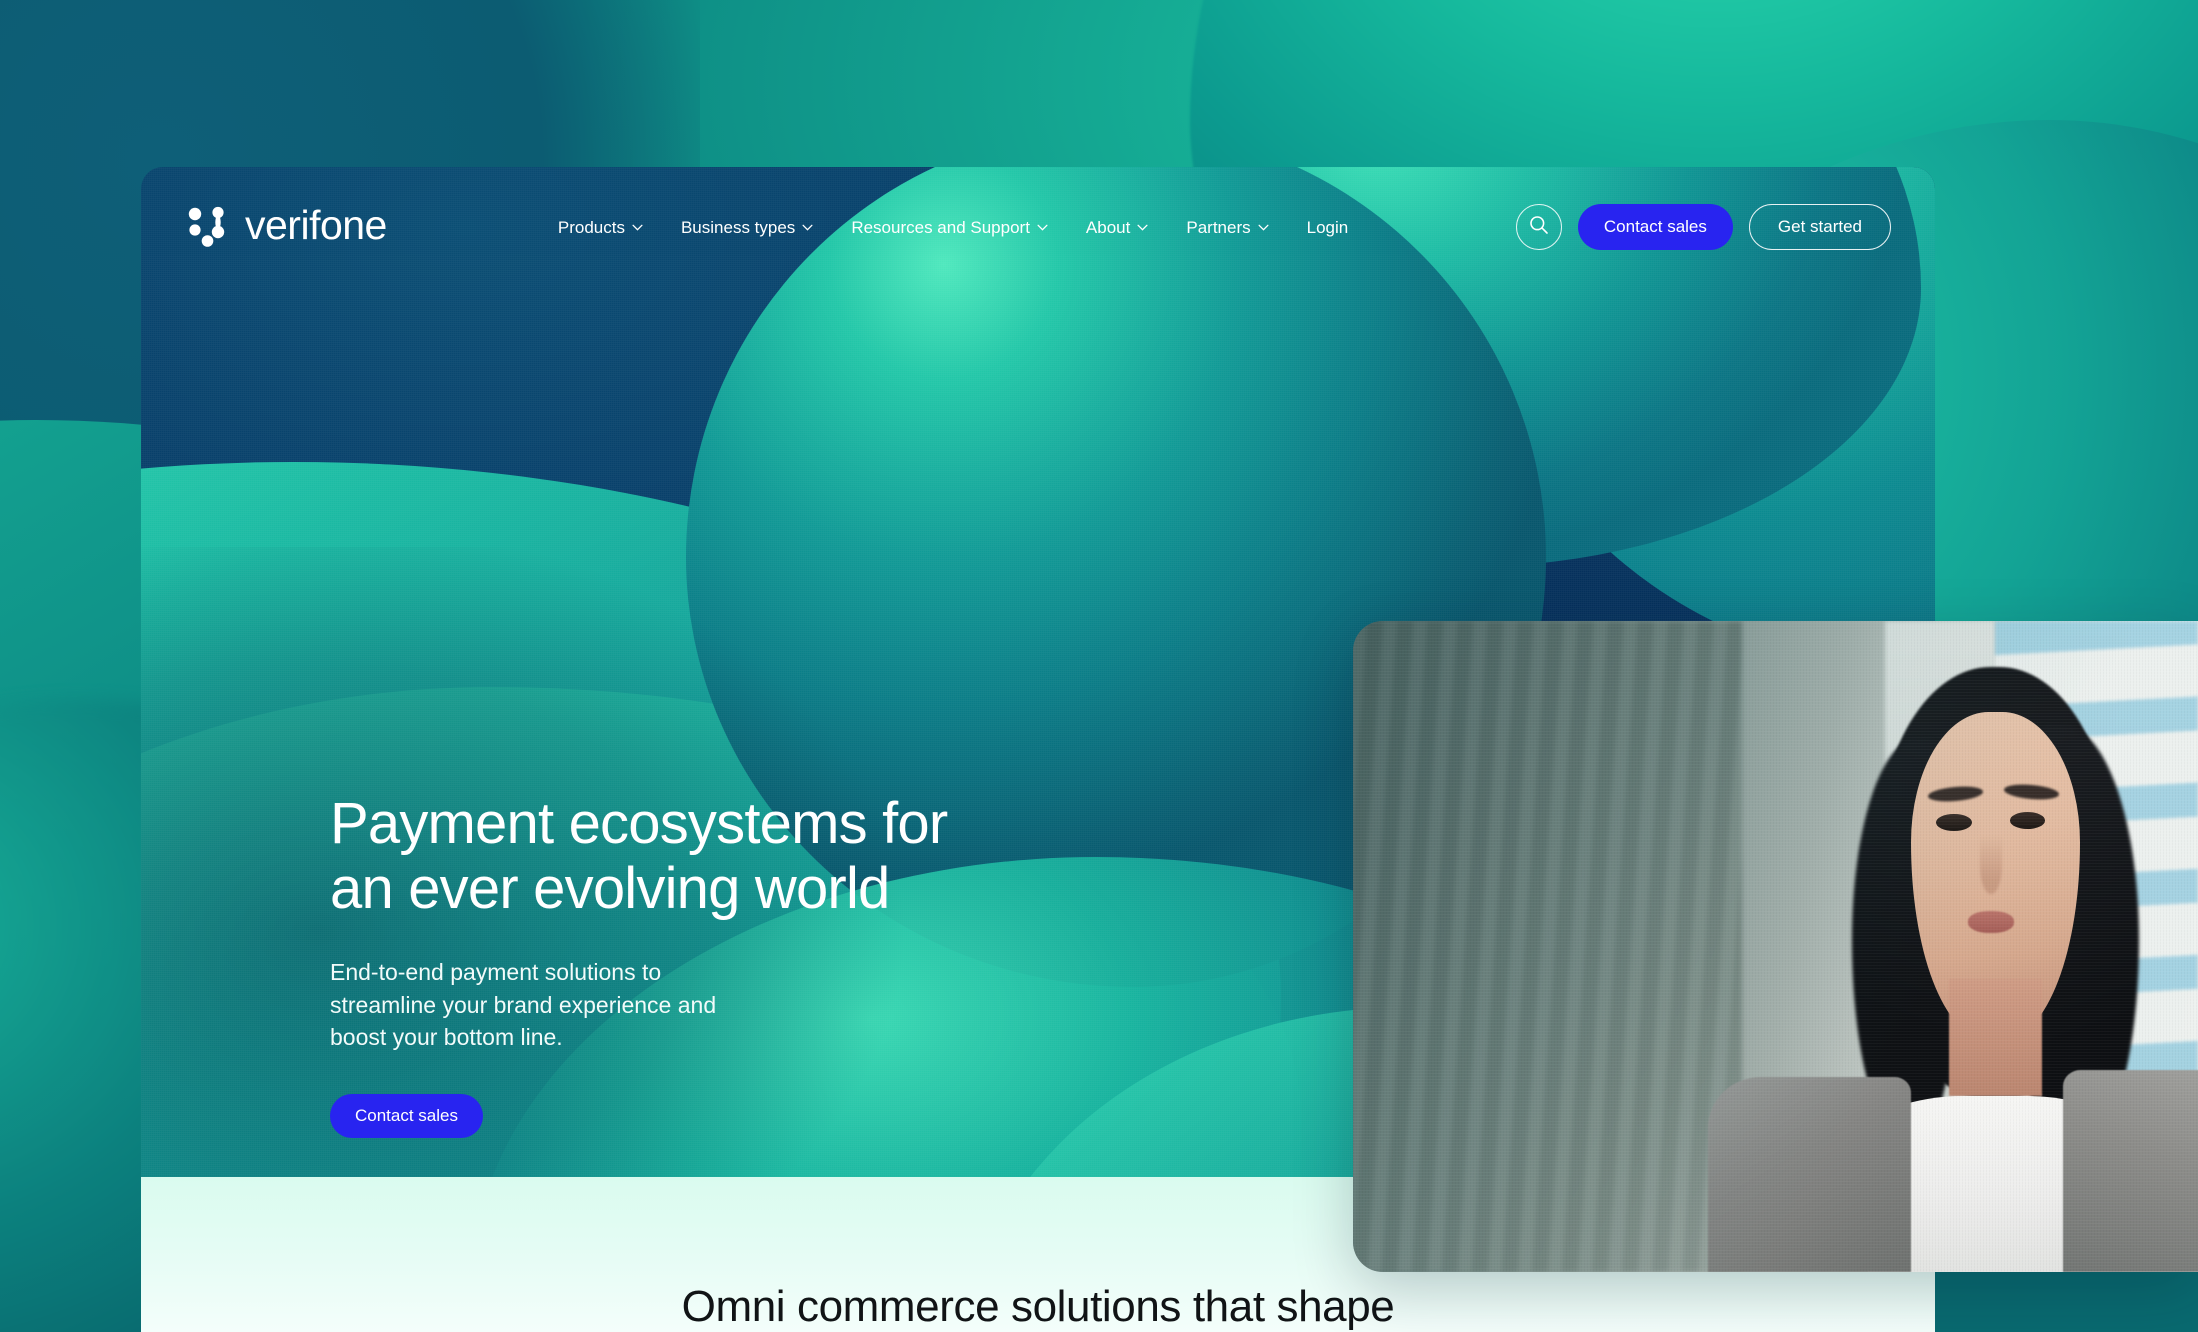 The image size is (2198, 1332). What do you see at coordinates (406, 1115) in the screenshot?
I see `hero-contact-sales-button: Contact sales` at bounding box center [406, 1115].